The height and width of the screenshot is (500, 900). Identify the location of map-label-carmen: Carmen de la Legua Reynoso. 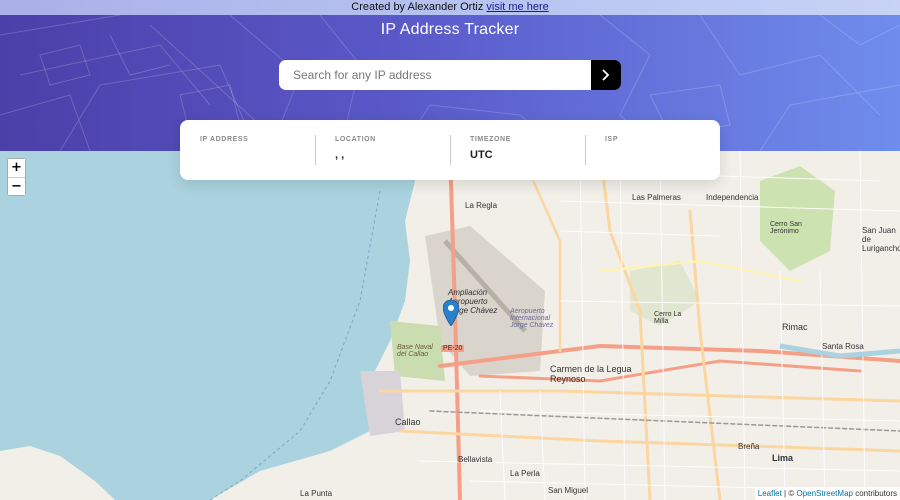
(591, 374).